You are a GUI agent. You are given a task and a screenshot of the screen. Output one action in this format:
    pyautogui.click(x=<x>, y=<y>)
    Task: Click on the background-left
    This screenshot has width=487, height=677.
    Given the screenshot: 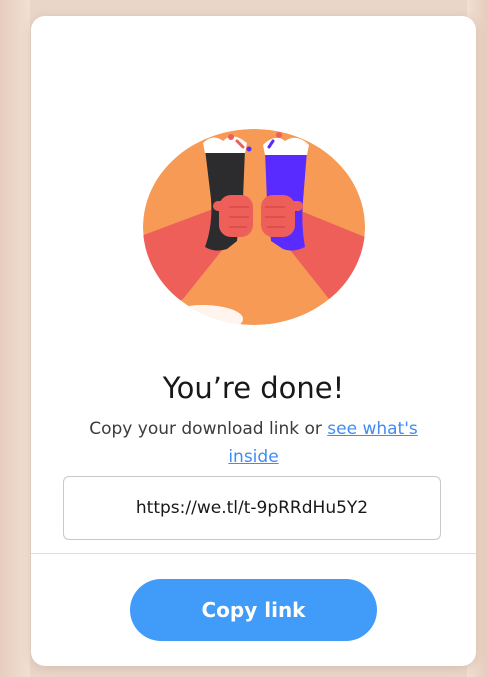 What is the action you would take?
    pyautogui.click(x=15, y=338)
    